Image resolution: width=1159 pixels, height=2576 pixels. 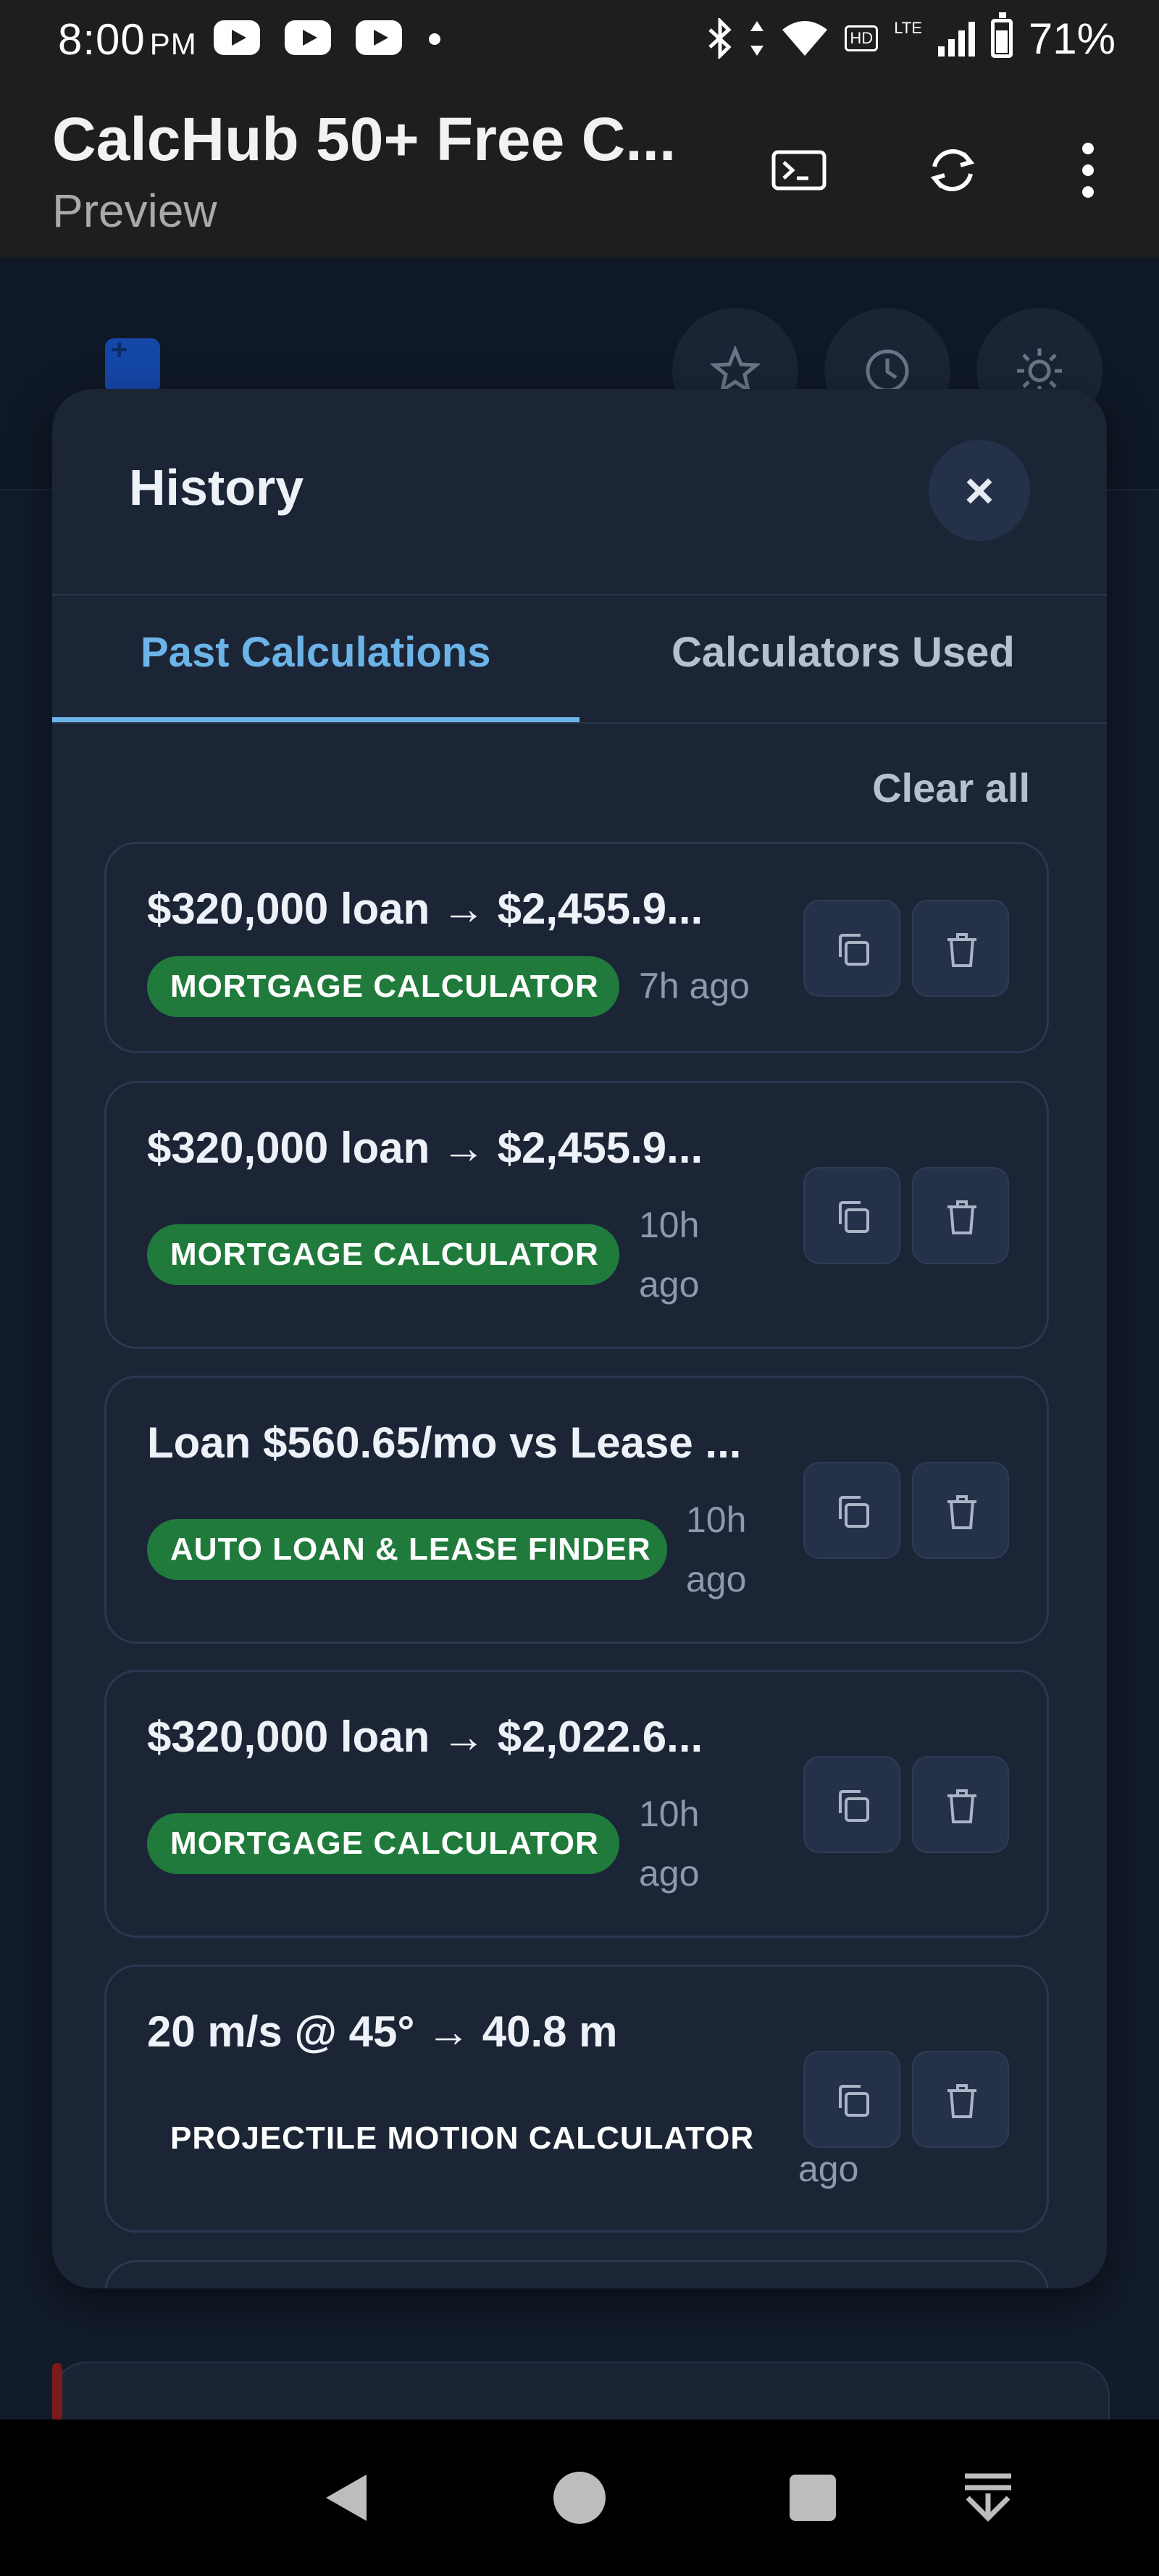 I want to click on entry-time: 7h ago, so click(x=695, y=986).